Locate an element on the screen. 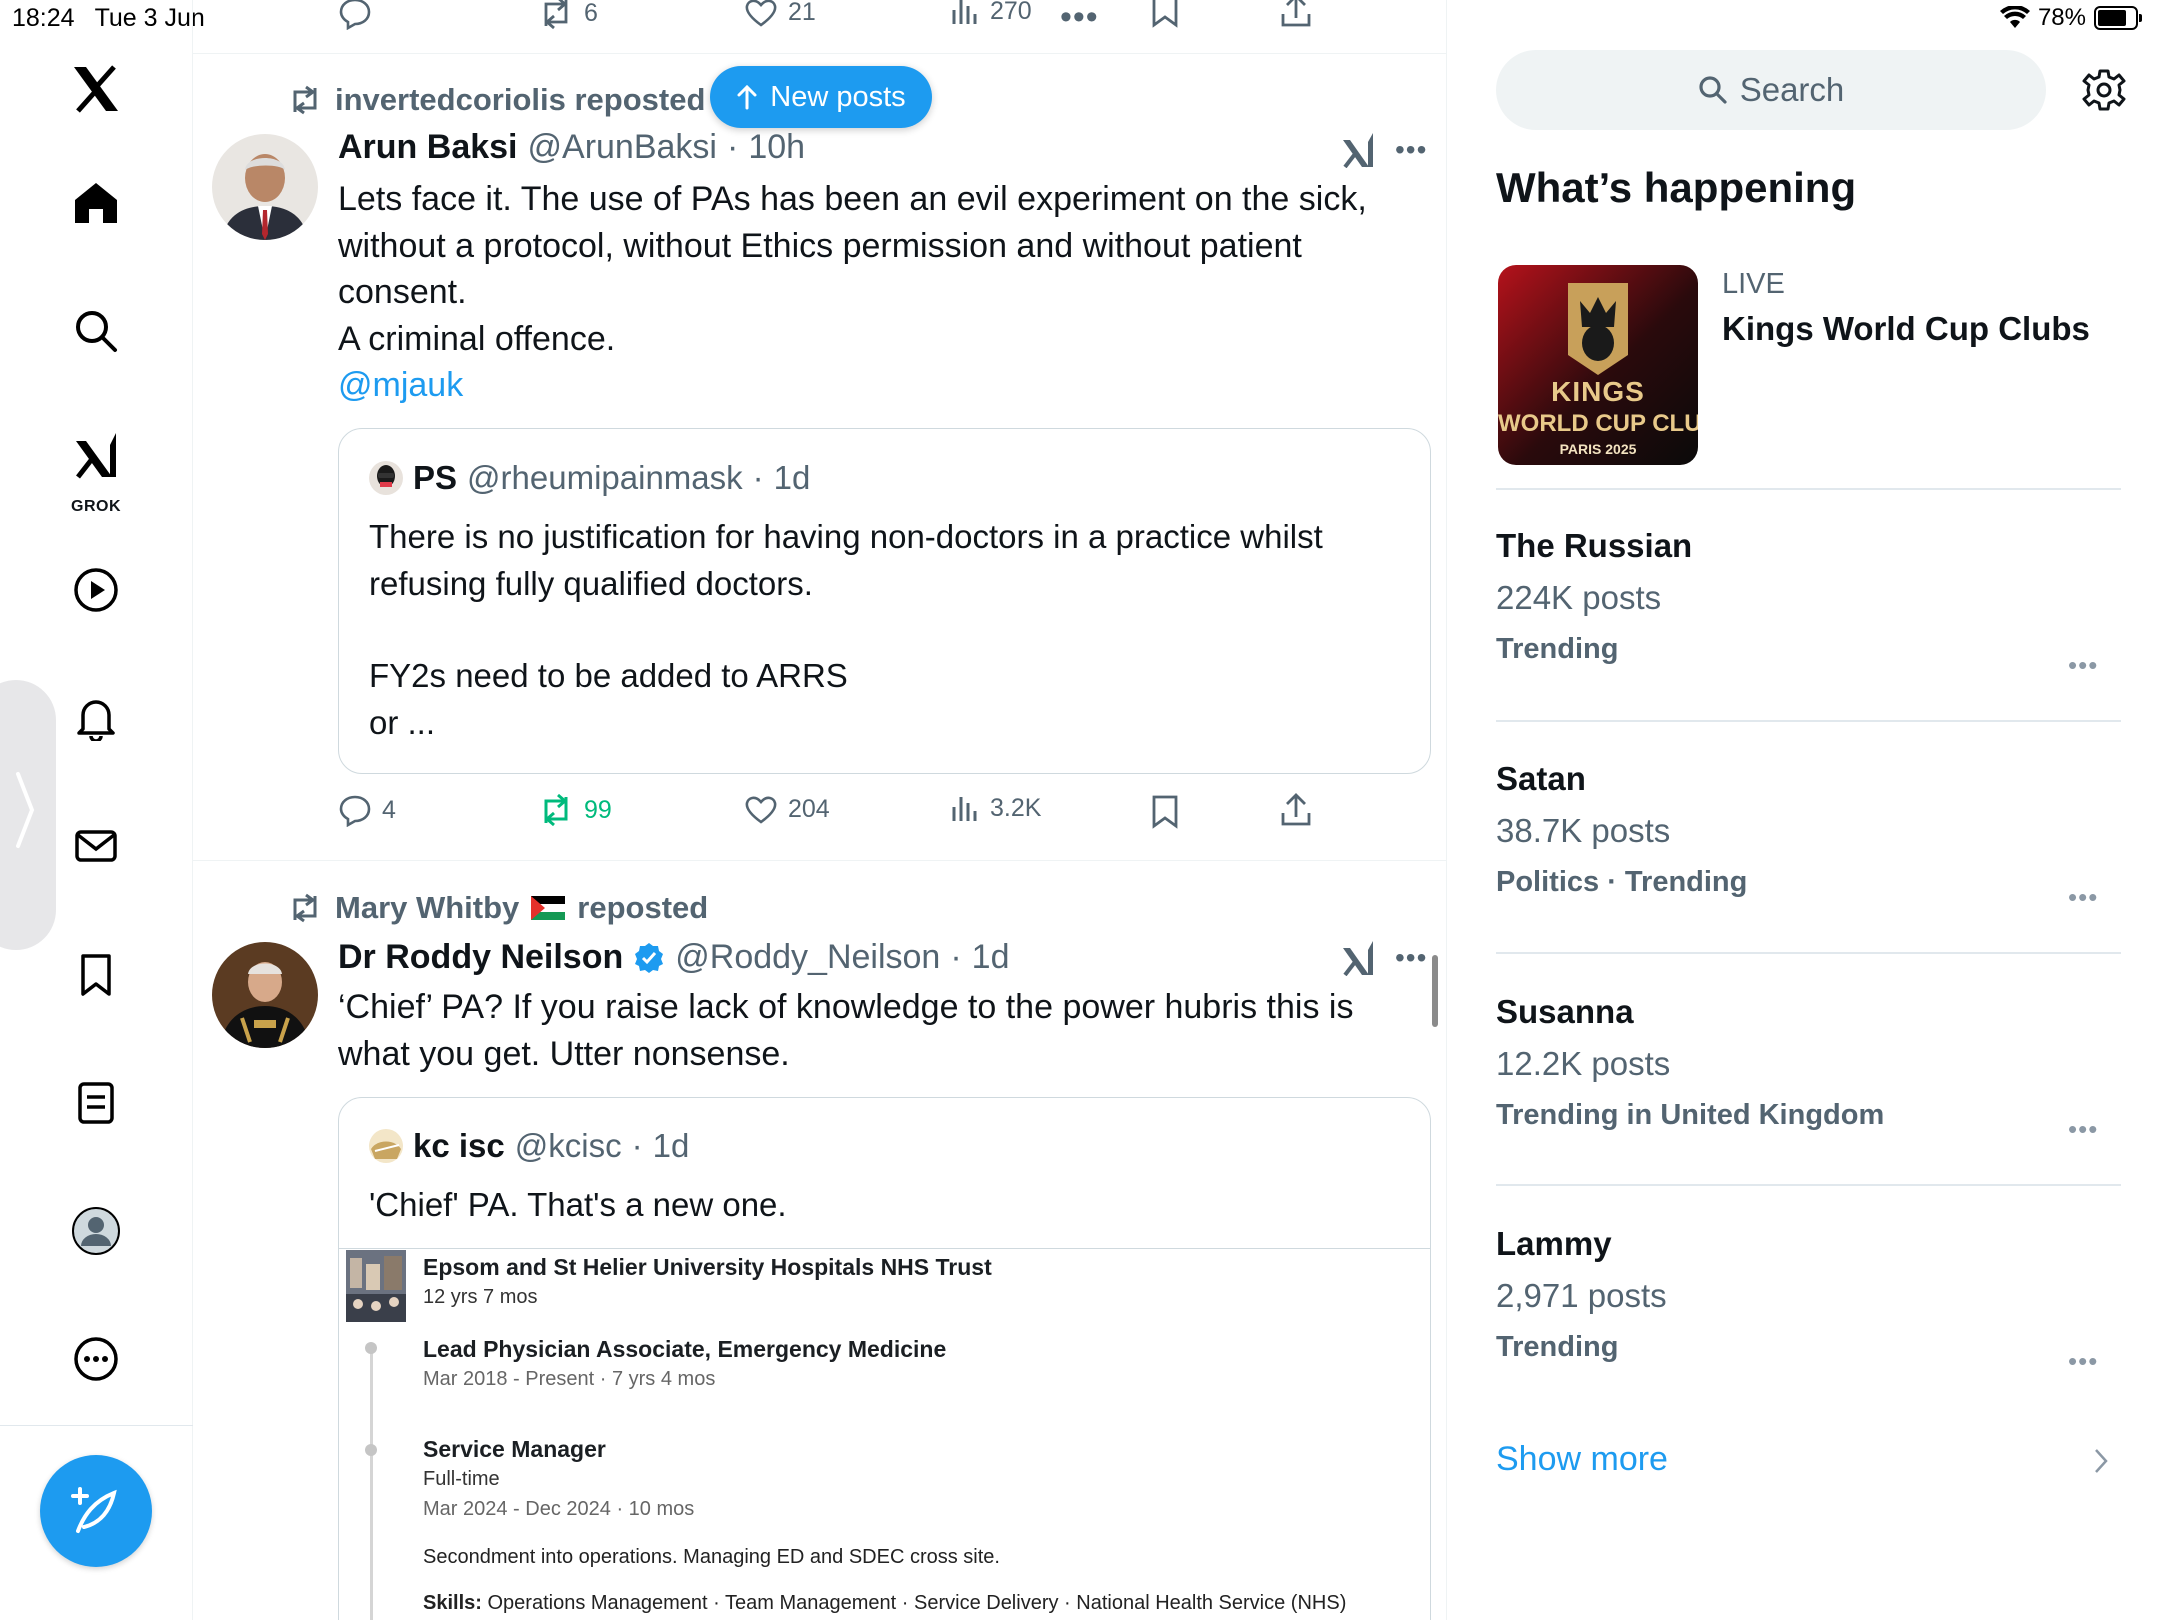 The width and height of the screenshot is (2160, 1620). org-logo-image is located at coordinates (376, 1286).